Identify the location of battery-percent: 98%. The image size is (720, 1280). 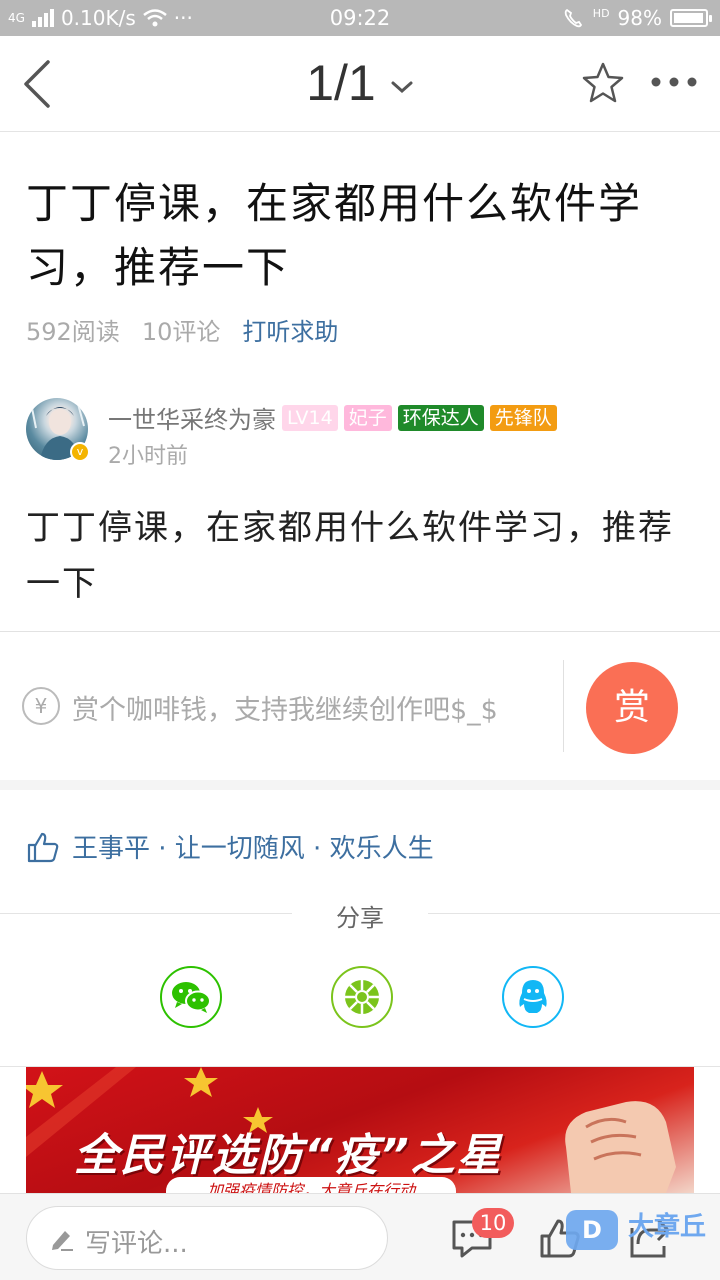
(639, 18).